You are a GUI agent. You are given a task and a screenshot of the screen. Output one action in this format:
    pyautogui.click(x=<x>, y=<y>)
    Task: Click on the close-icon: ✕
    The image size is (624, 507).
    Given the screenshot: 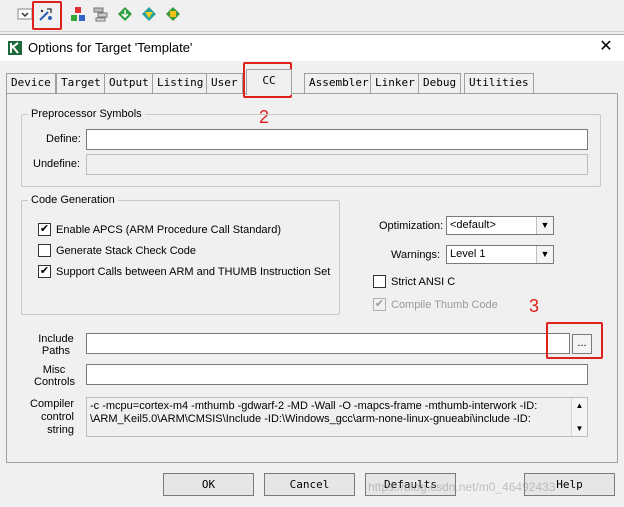 What is the action you would take?
    pyautogui.click(x=606, y=47)
    